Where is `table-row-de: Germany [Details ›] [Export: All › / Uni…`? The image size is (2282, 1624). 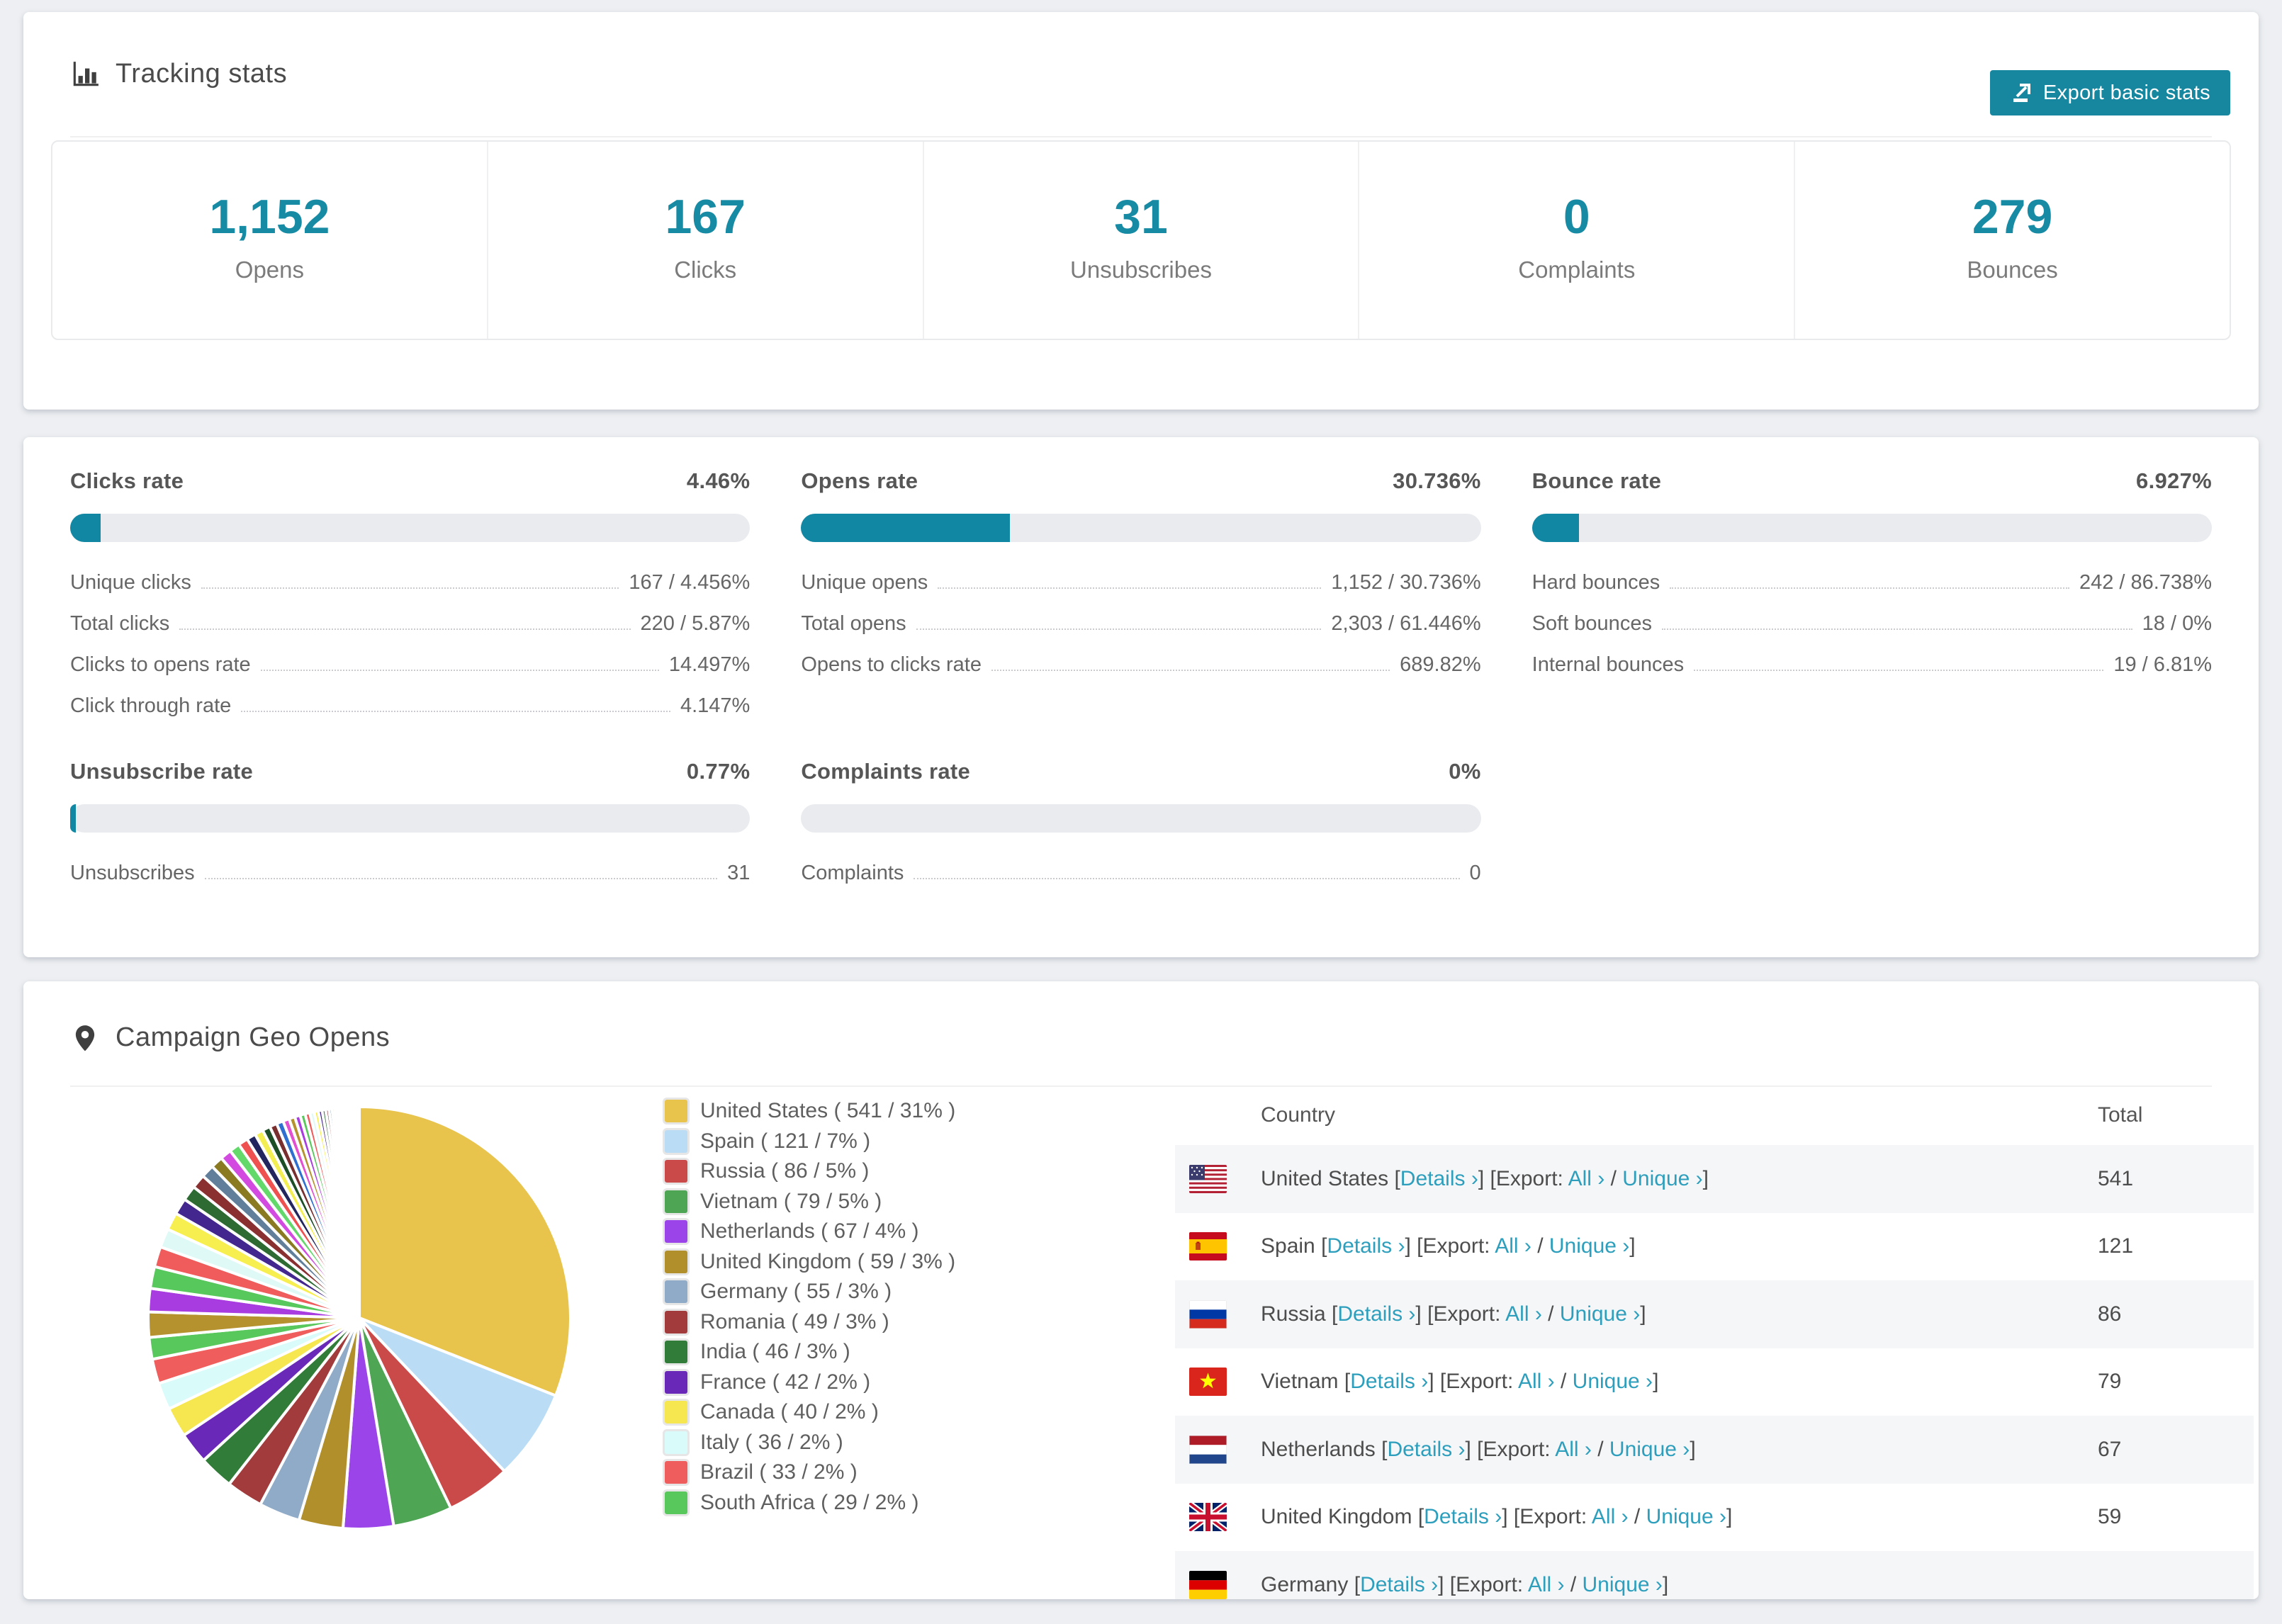
table-row-de: Germany [Details ›] [Export: All › / Uni… is located at coordinates (1714, 1575).